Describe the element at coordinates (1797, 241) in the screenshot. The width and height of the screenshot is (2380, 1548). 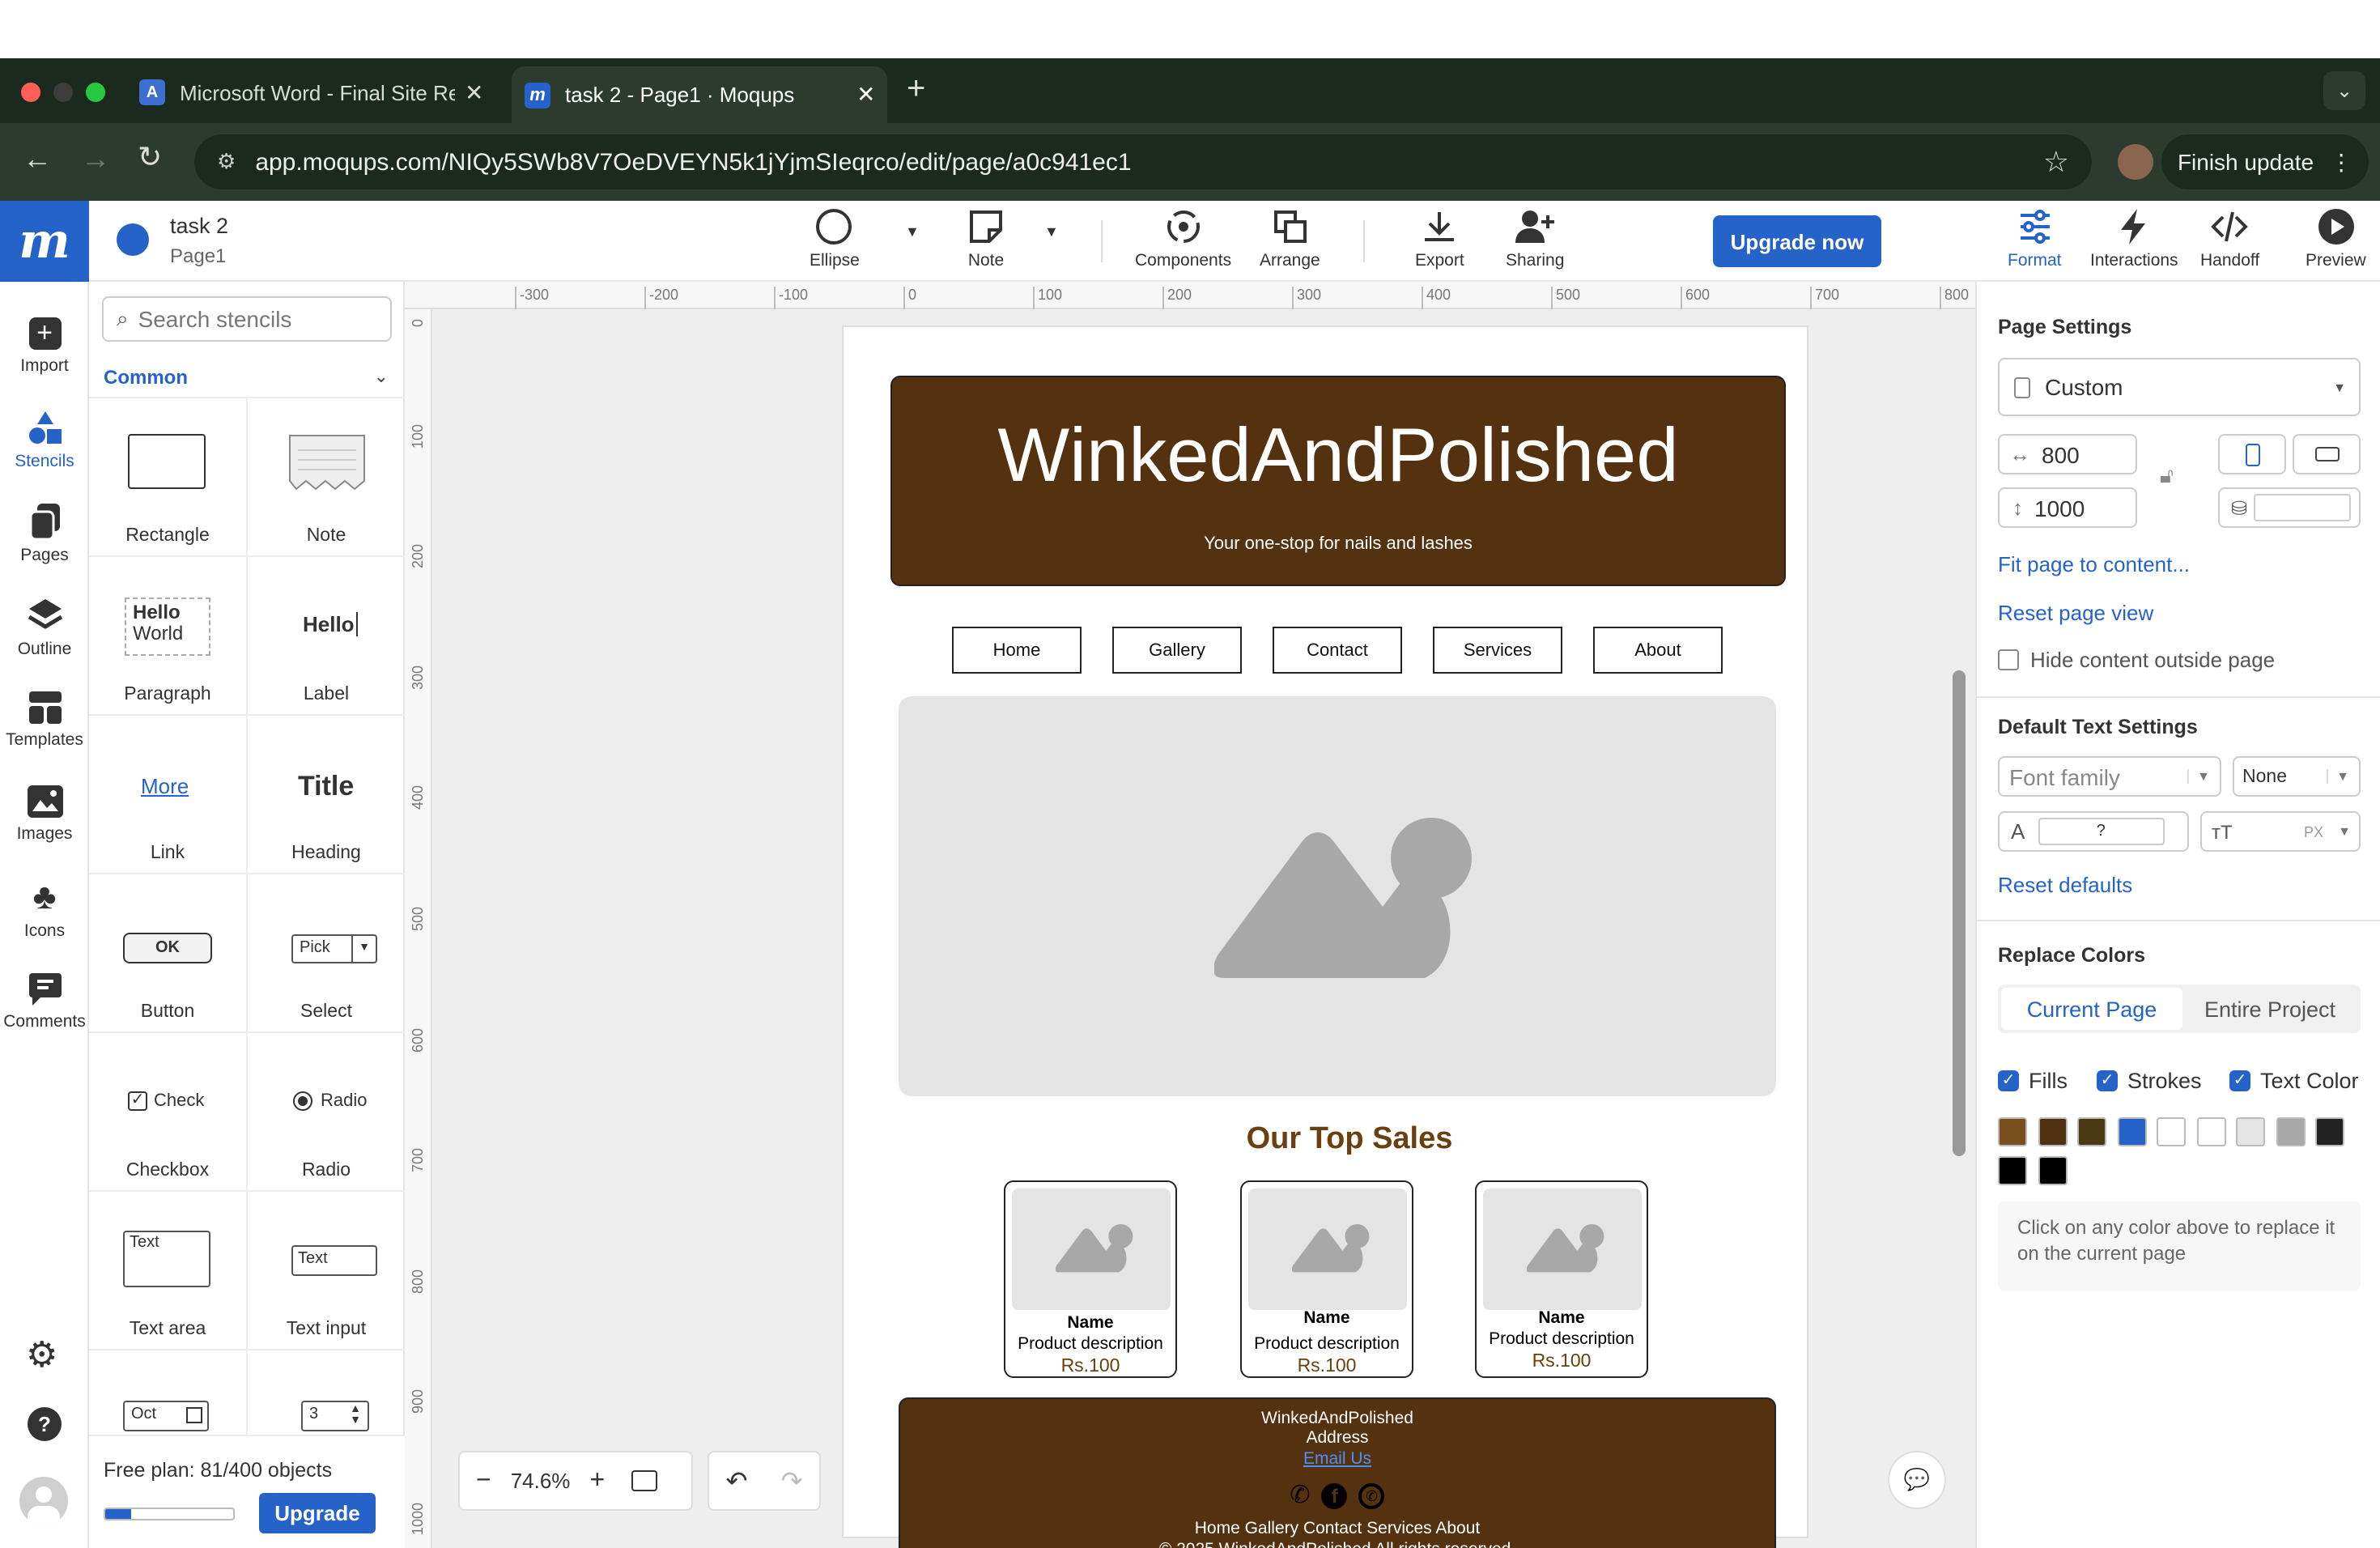
I see `upgrade-now-button: Upgrade now` at that location.